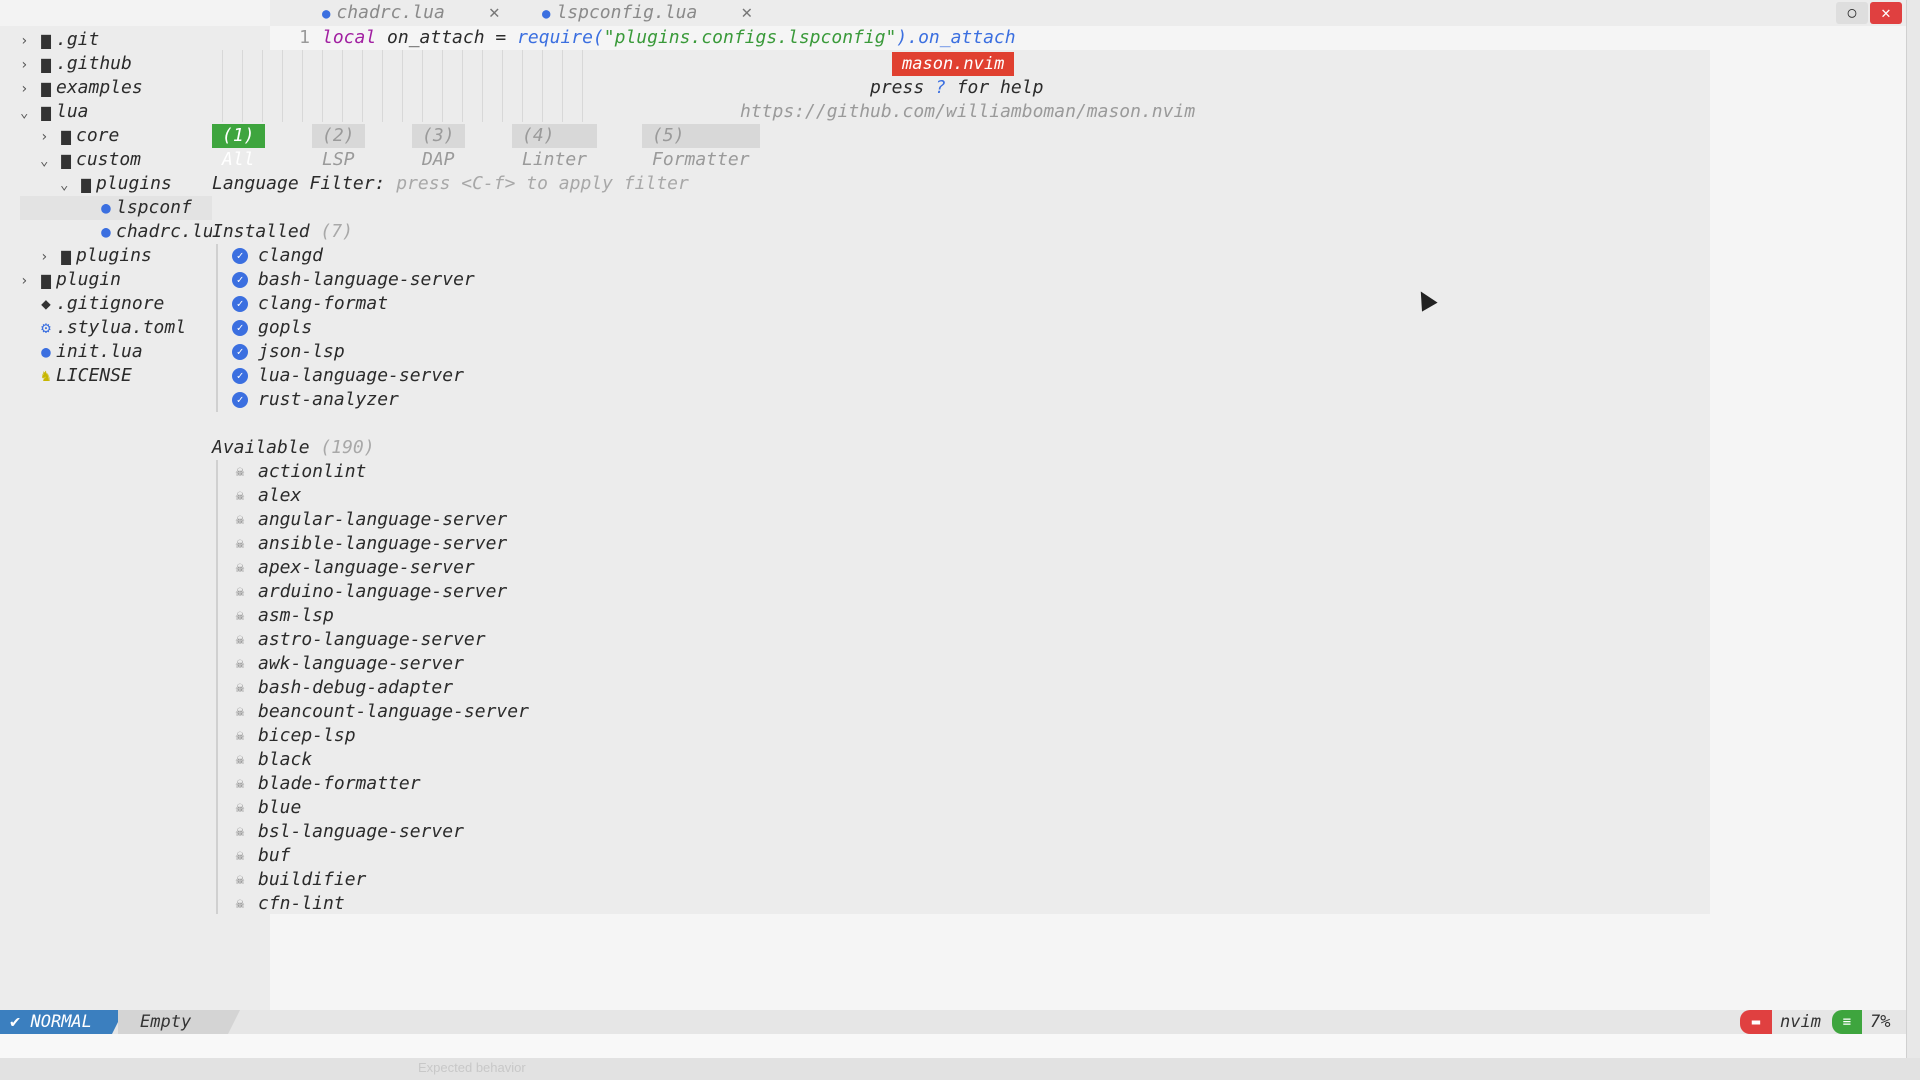 The height and width of the screenshot is (1080, 1920). I want to click on available-package: ☠ cfn-lint, so click(288, 904).